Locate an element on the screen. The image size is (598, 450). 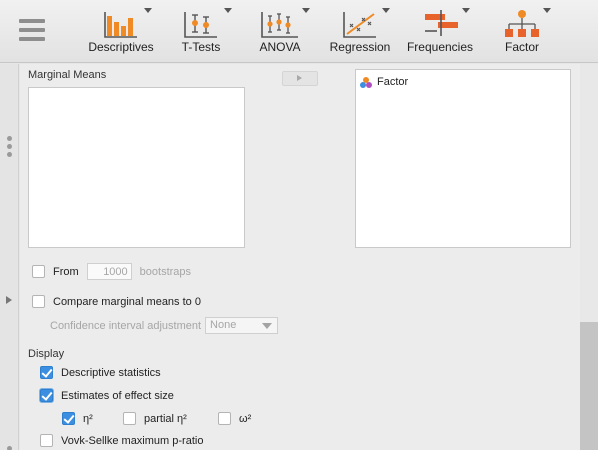
omega-squared-checkbox is located at coordinates (224, 418).